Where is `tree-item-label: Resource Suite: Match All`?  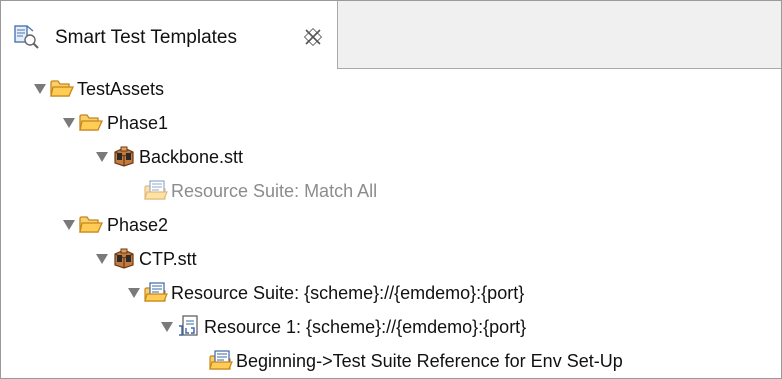 tree-item-label: Resource Suite: Match All is located at coordinates (274, 191).